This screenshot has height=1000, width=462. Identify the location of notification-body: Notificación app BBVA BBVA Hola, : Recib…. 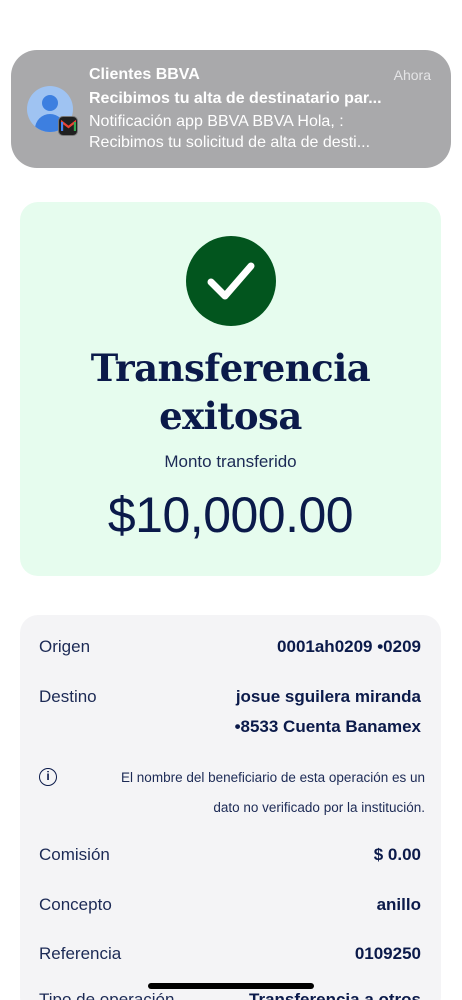
(260, 132).